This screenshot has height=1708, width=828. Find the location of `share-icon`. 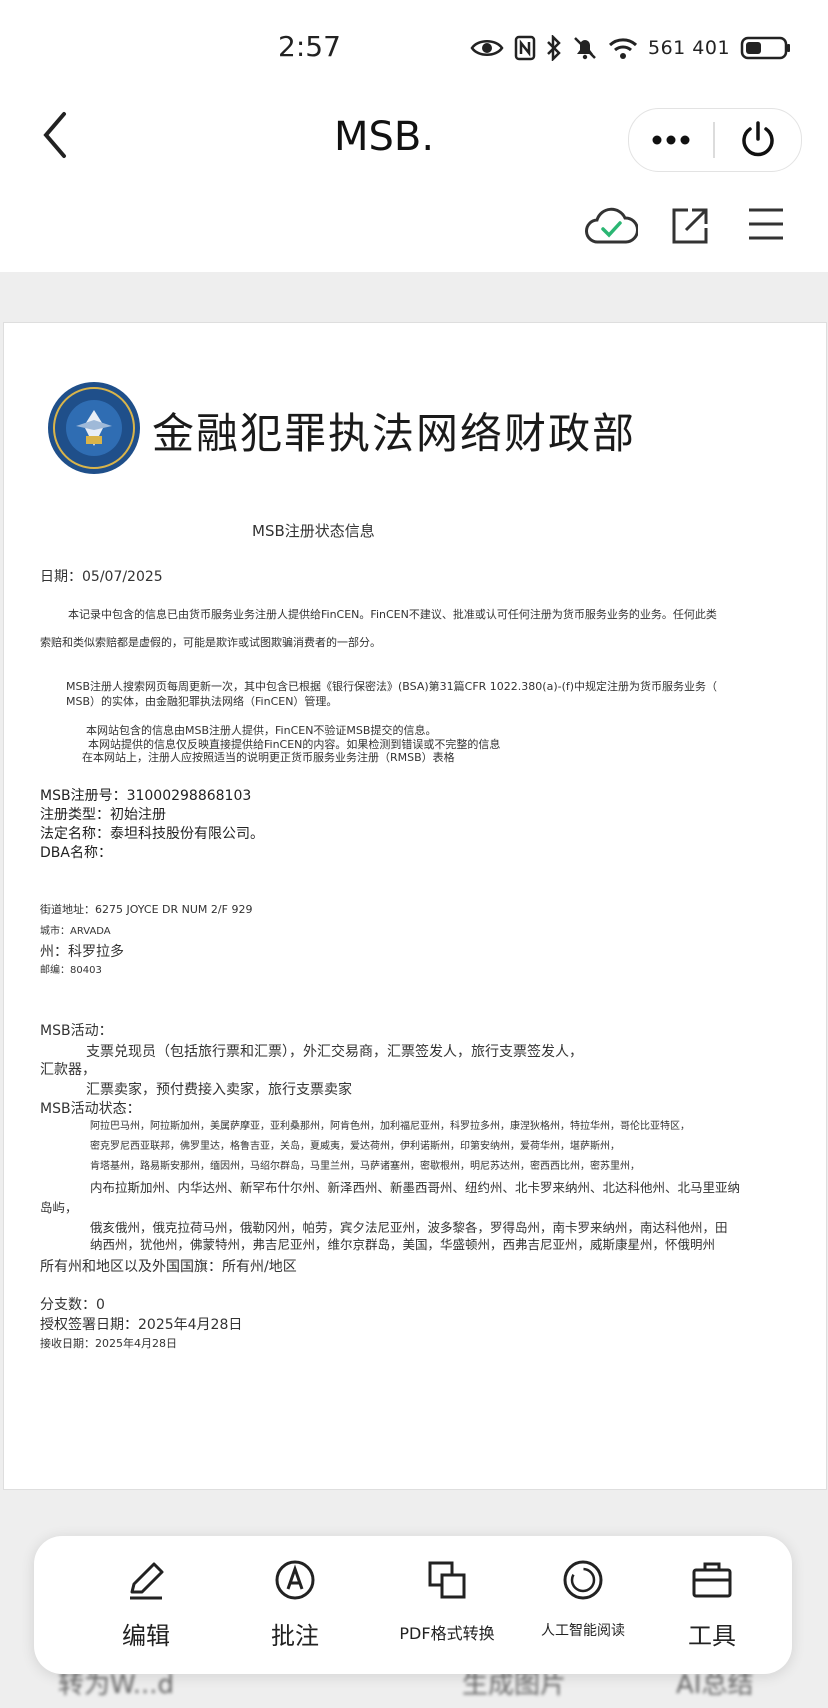

share-icon is located at coordinates (690, 226).